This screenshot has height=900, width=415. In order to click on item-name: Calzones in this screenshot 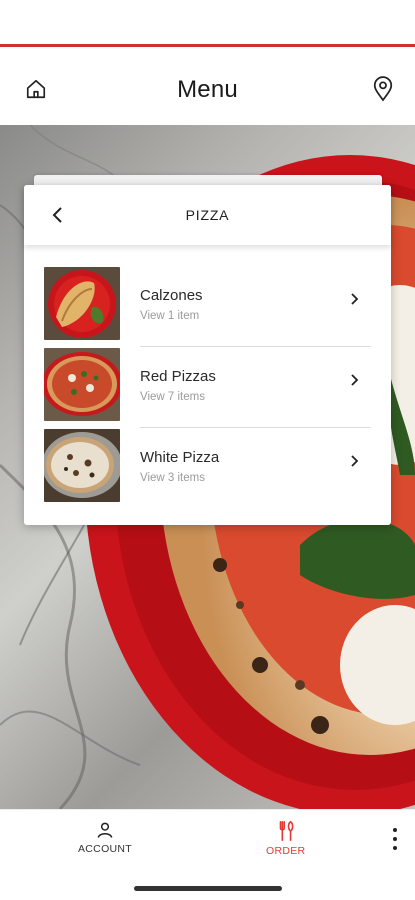, I will do `click(171, 295)`.